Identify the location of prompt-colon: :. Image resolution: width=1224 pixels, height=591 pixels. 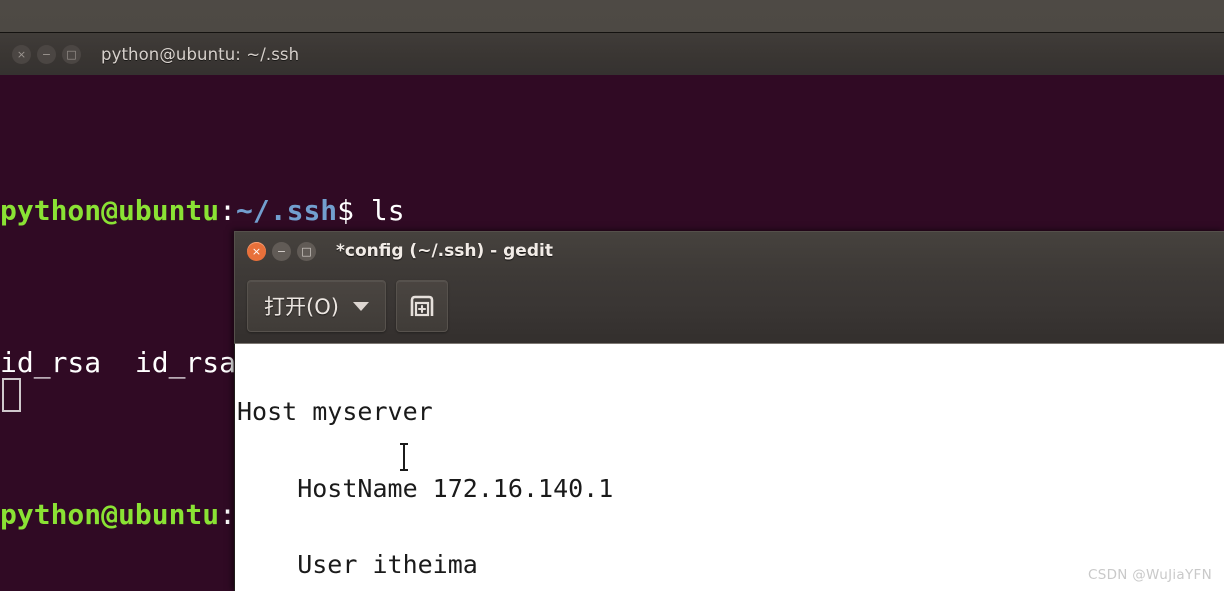
(228, 210).